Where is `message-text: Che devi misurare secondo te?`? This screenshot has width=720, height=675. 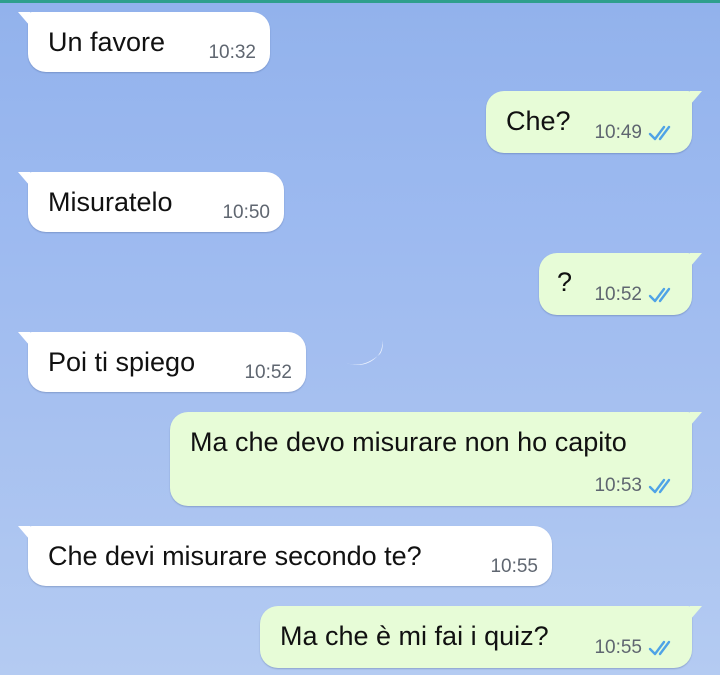
message-text: Che devi misurare secondo te? is located at coordinates (235, 556).